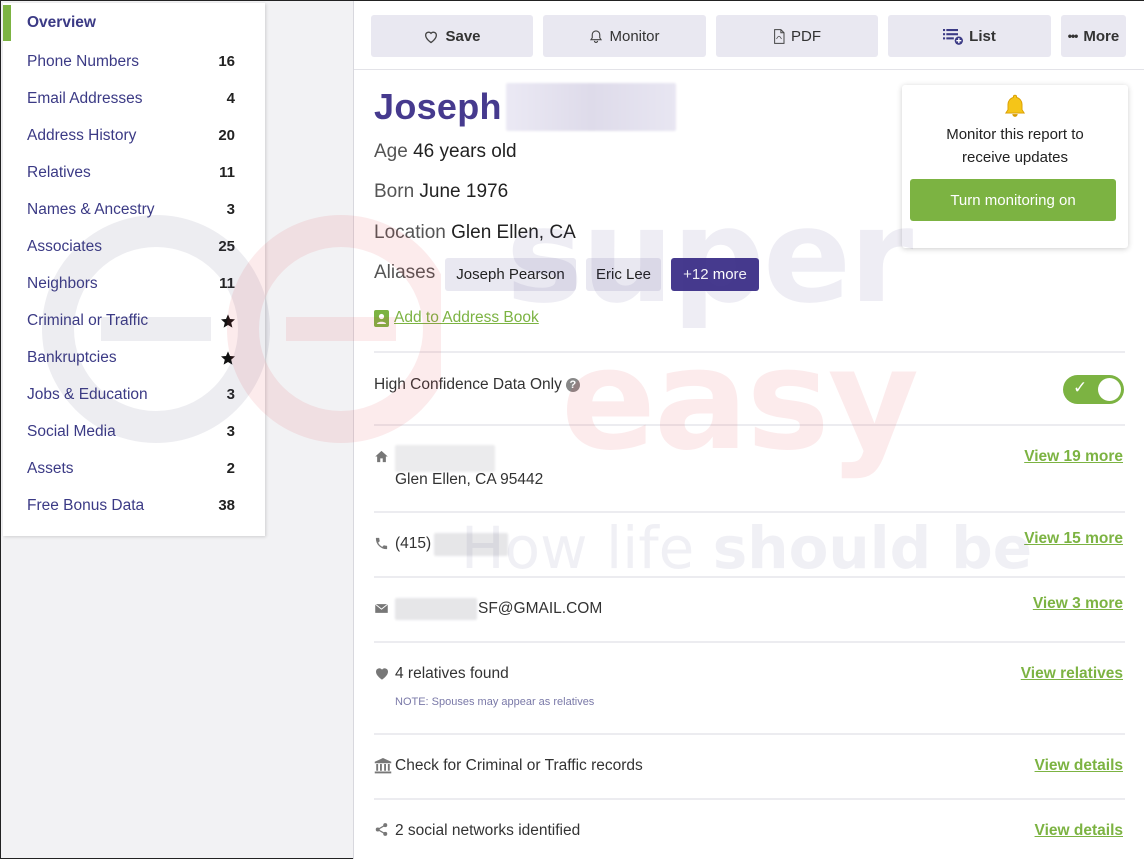  I want to click on sidebar-item-names-ancestry: Names & Ancestry 3, so click(134, 209).